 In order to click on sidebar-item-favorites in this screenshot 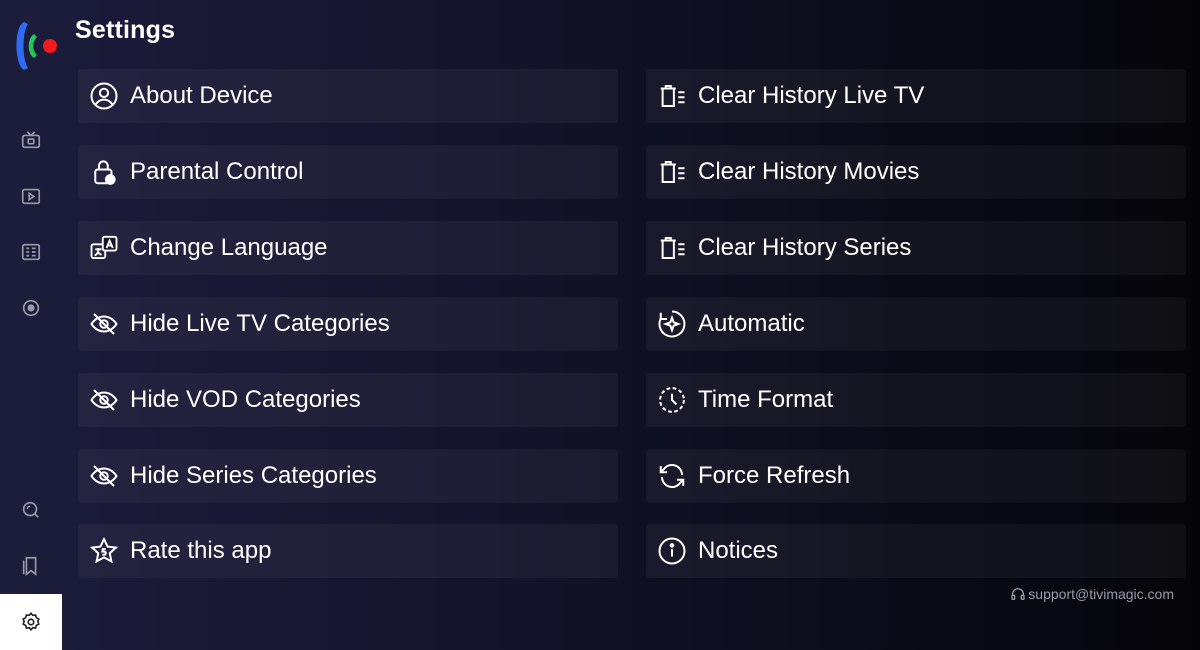, I will do `click(31, 566)`.